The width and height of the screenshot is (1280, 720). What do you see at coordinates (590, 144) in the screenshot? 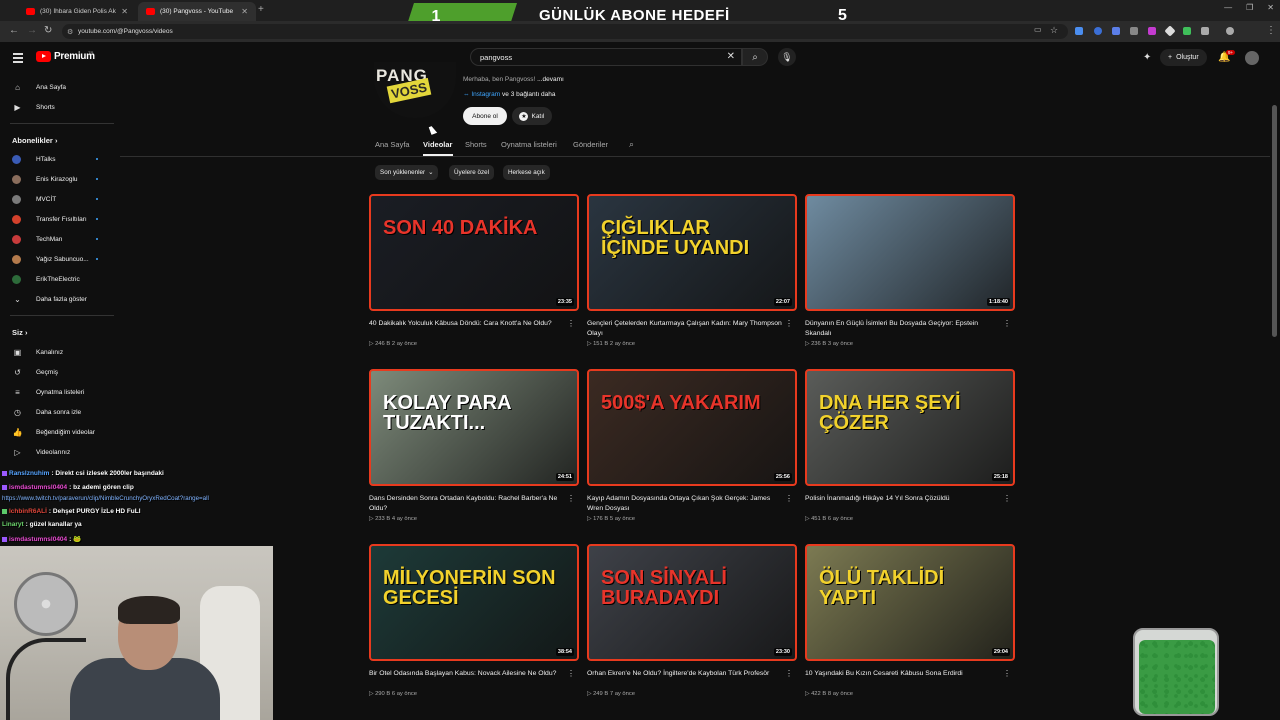
I see `tab-posts: Gönderiler` at bounding box center [590, 144].